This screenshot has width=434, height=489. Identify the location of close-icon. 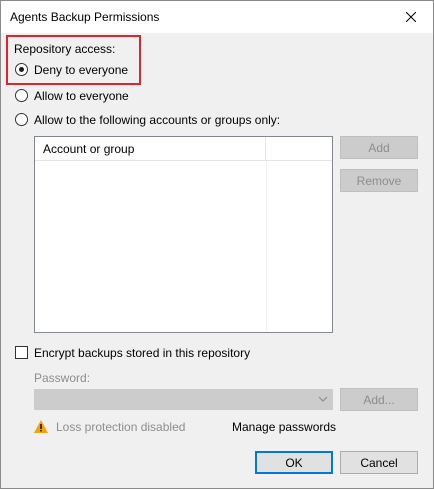
(411, 16).